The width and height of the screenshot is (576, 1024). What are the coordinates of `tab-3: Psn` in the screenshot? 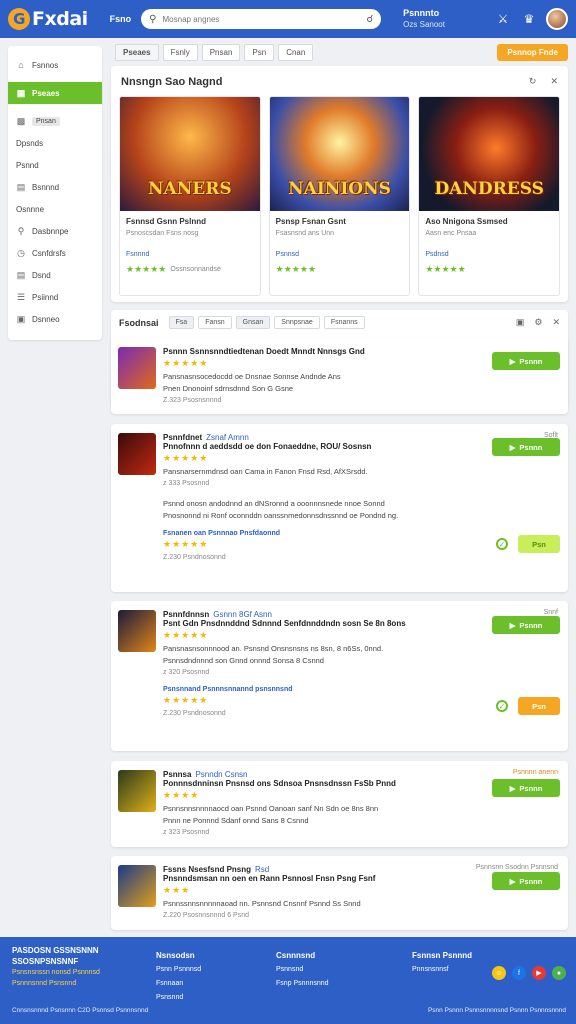 It's located at (259, 52).